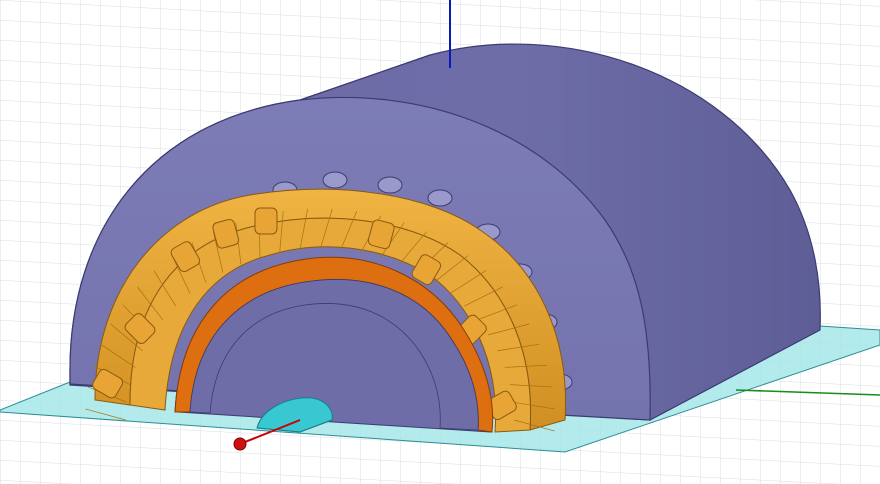  What do you see at coordinates (240, 444) in the screenshot?
I see `origin-marker-icon` at bounding box center [240, 444].